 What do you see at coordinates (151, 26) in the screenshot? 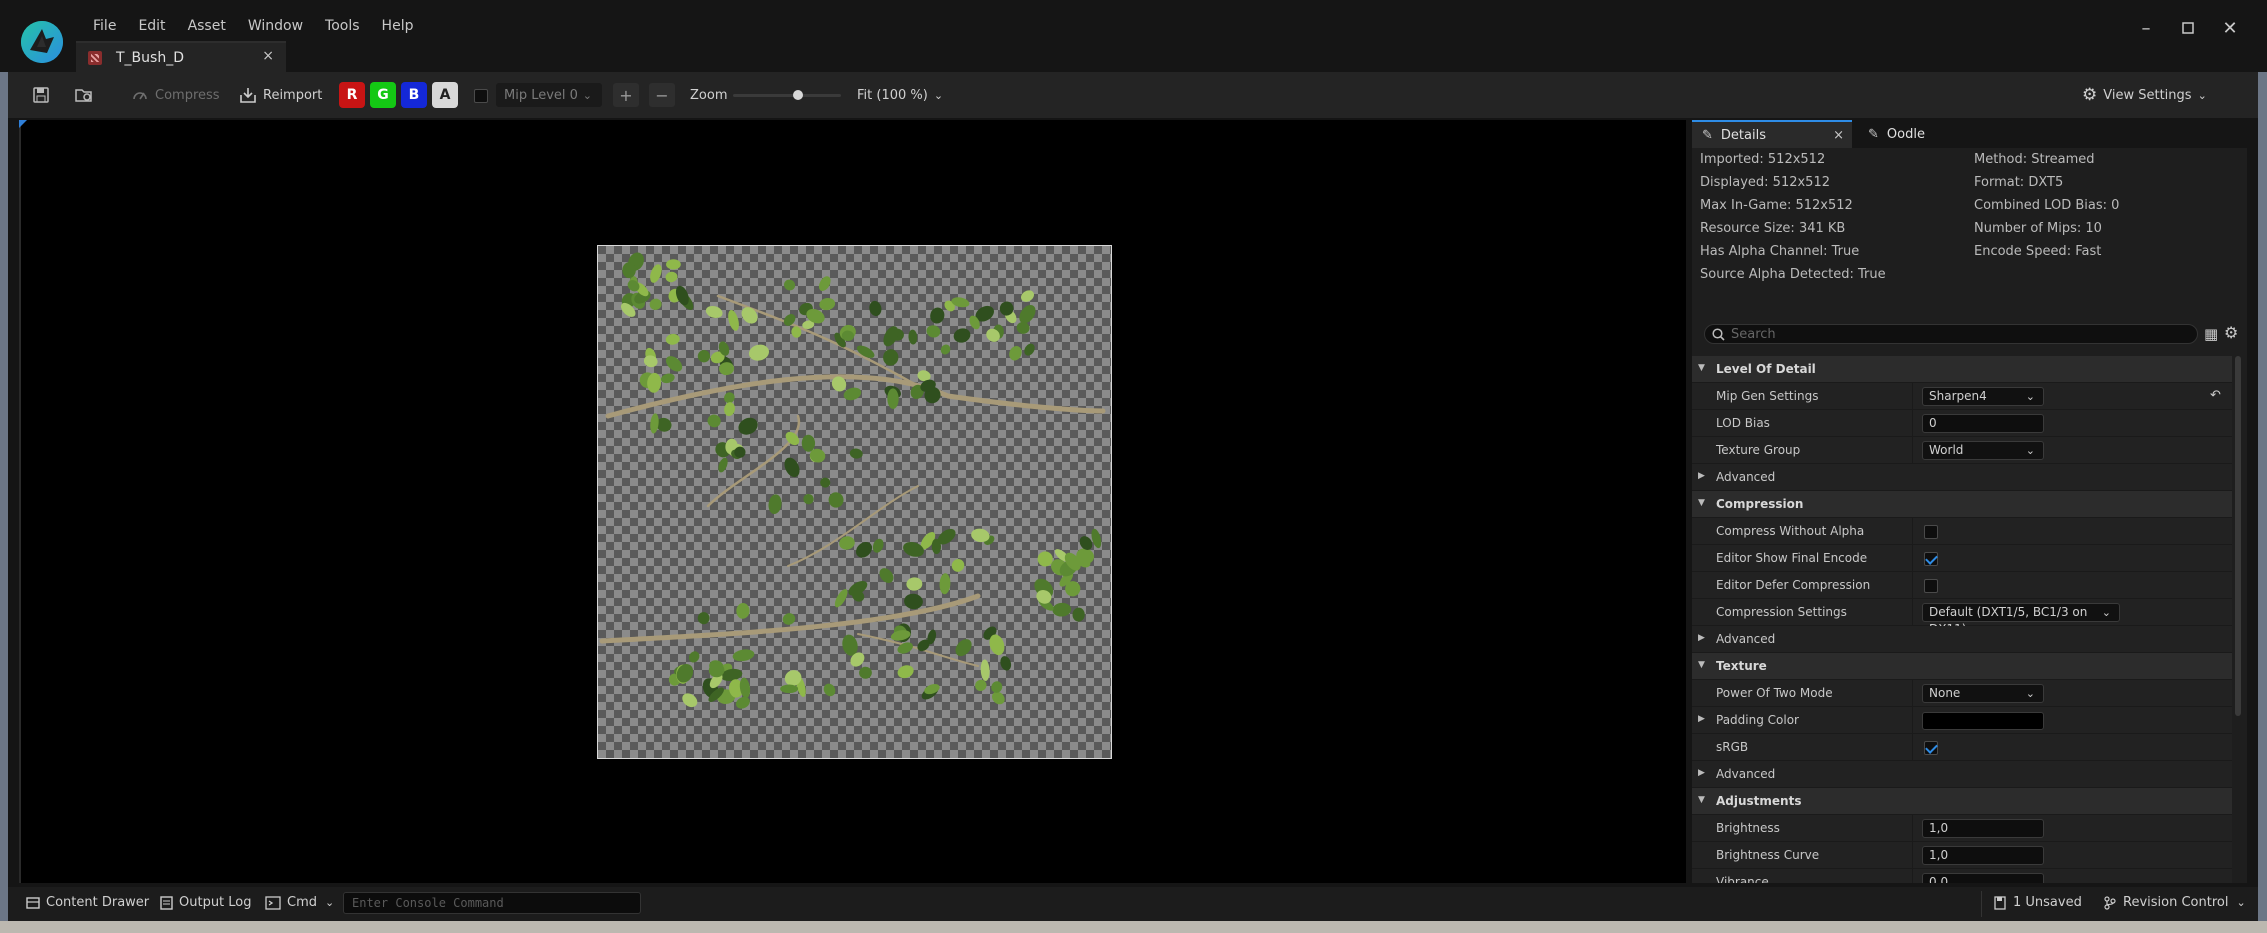
I see `menu-edit: Edit` at bounding box center [151, 26].